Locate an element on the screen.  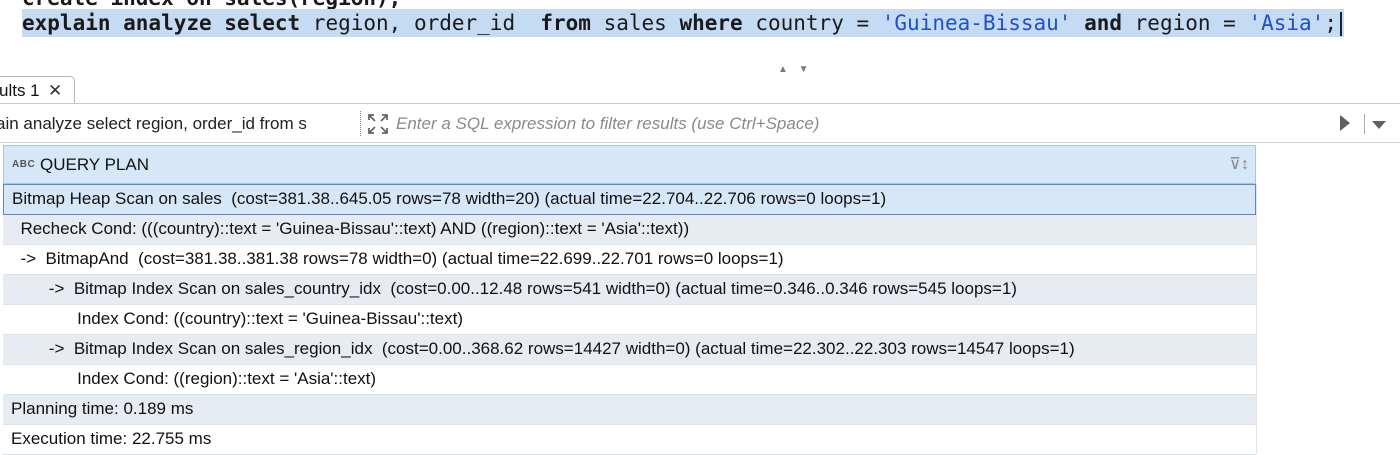
query-plan-cell: Execution time: 22.755 ms is located at coordinates (111, 438).